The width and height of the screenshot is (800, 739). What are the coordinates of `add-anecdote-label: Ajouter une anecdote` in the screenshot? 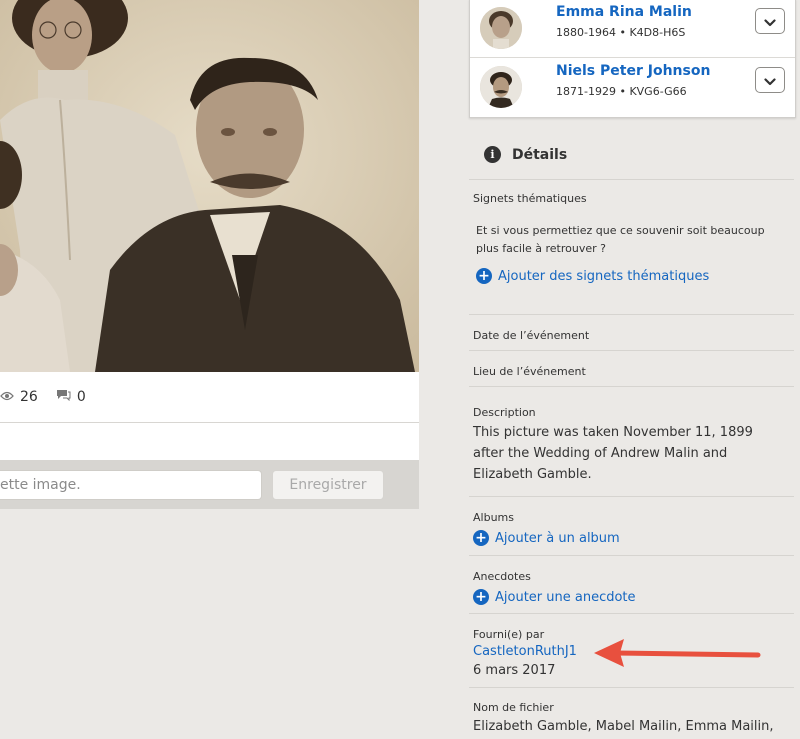 It's located at (565, 597).